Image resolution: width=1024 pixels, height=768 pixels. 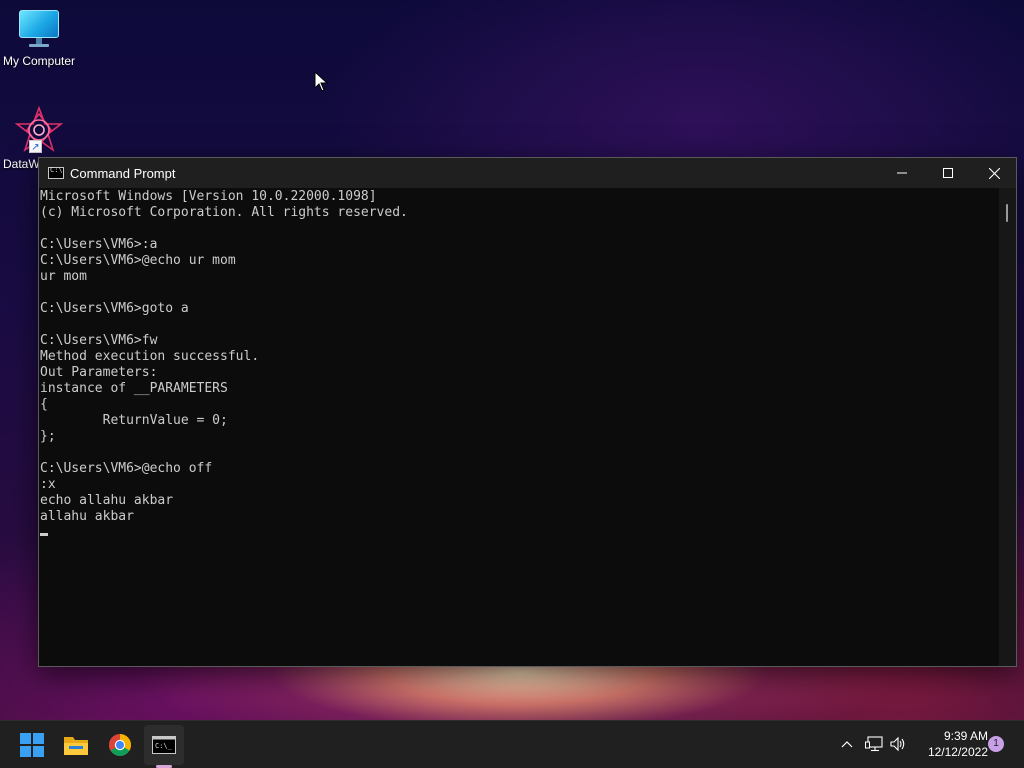 What do you see at coordinates (951, 744) in the screenshot?
I see `system-clock: 9:39 AM 12/12/2022` at bounding box center [951, 744].